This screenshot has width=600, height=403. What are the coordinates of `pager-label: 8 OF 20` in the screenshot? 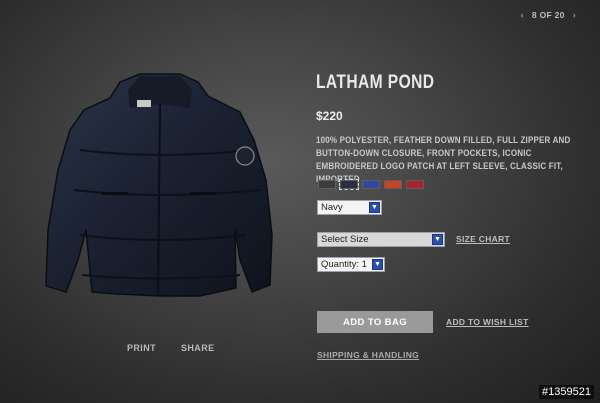 It's located at (548, 15).